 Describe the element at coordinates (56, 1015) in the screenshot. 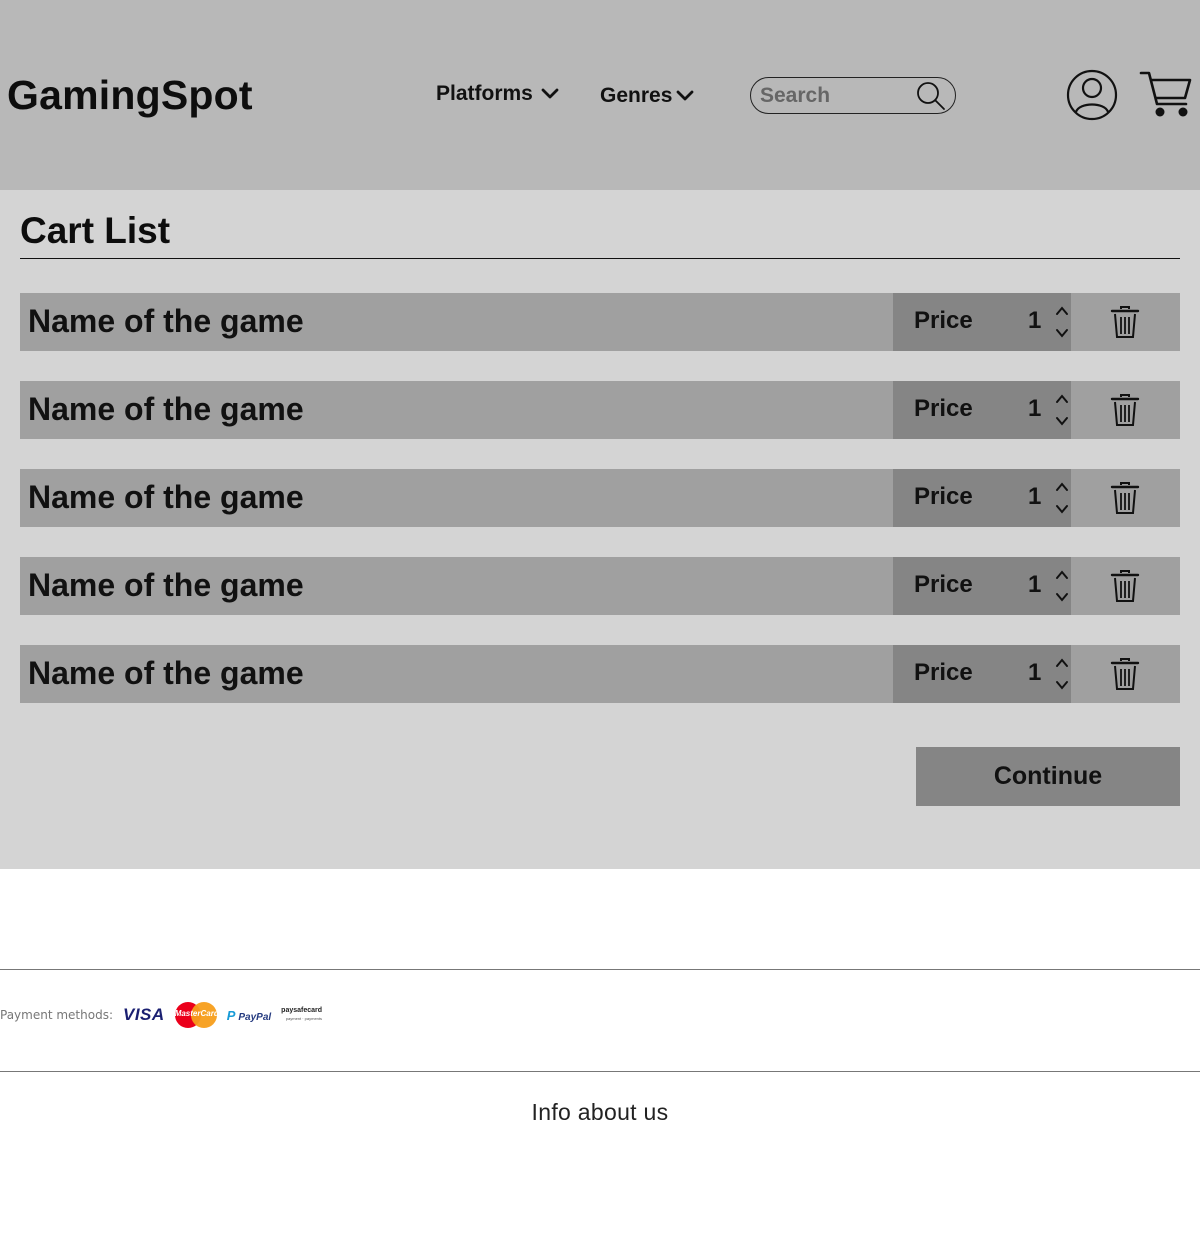

I see `payment-methods-label: Payment methods:` at that location.